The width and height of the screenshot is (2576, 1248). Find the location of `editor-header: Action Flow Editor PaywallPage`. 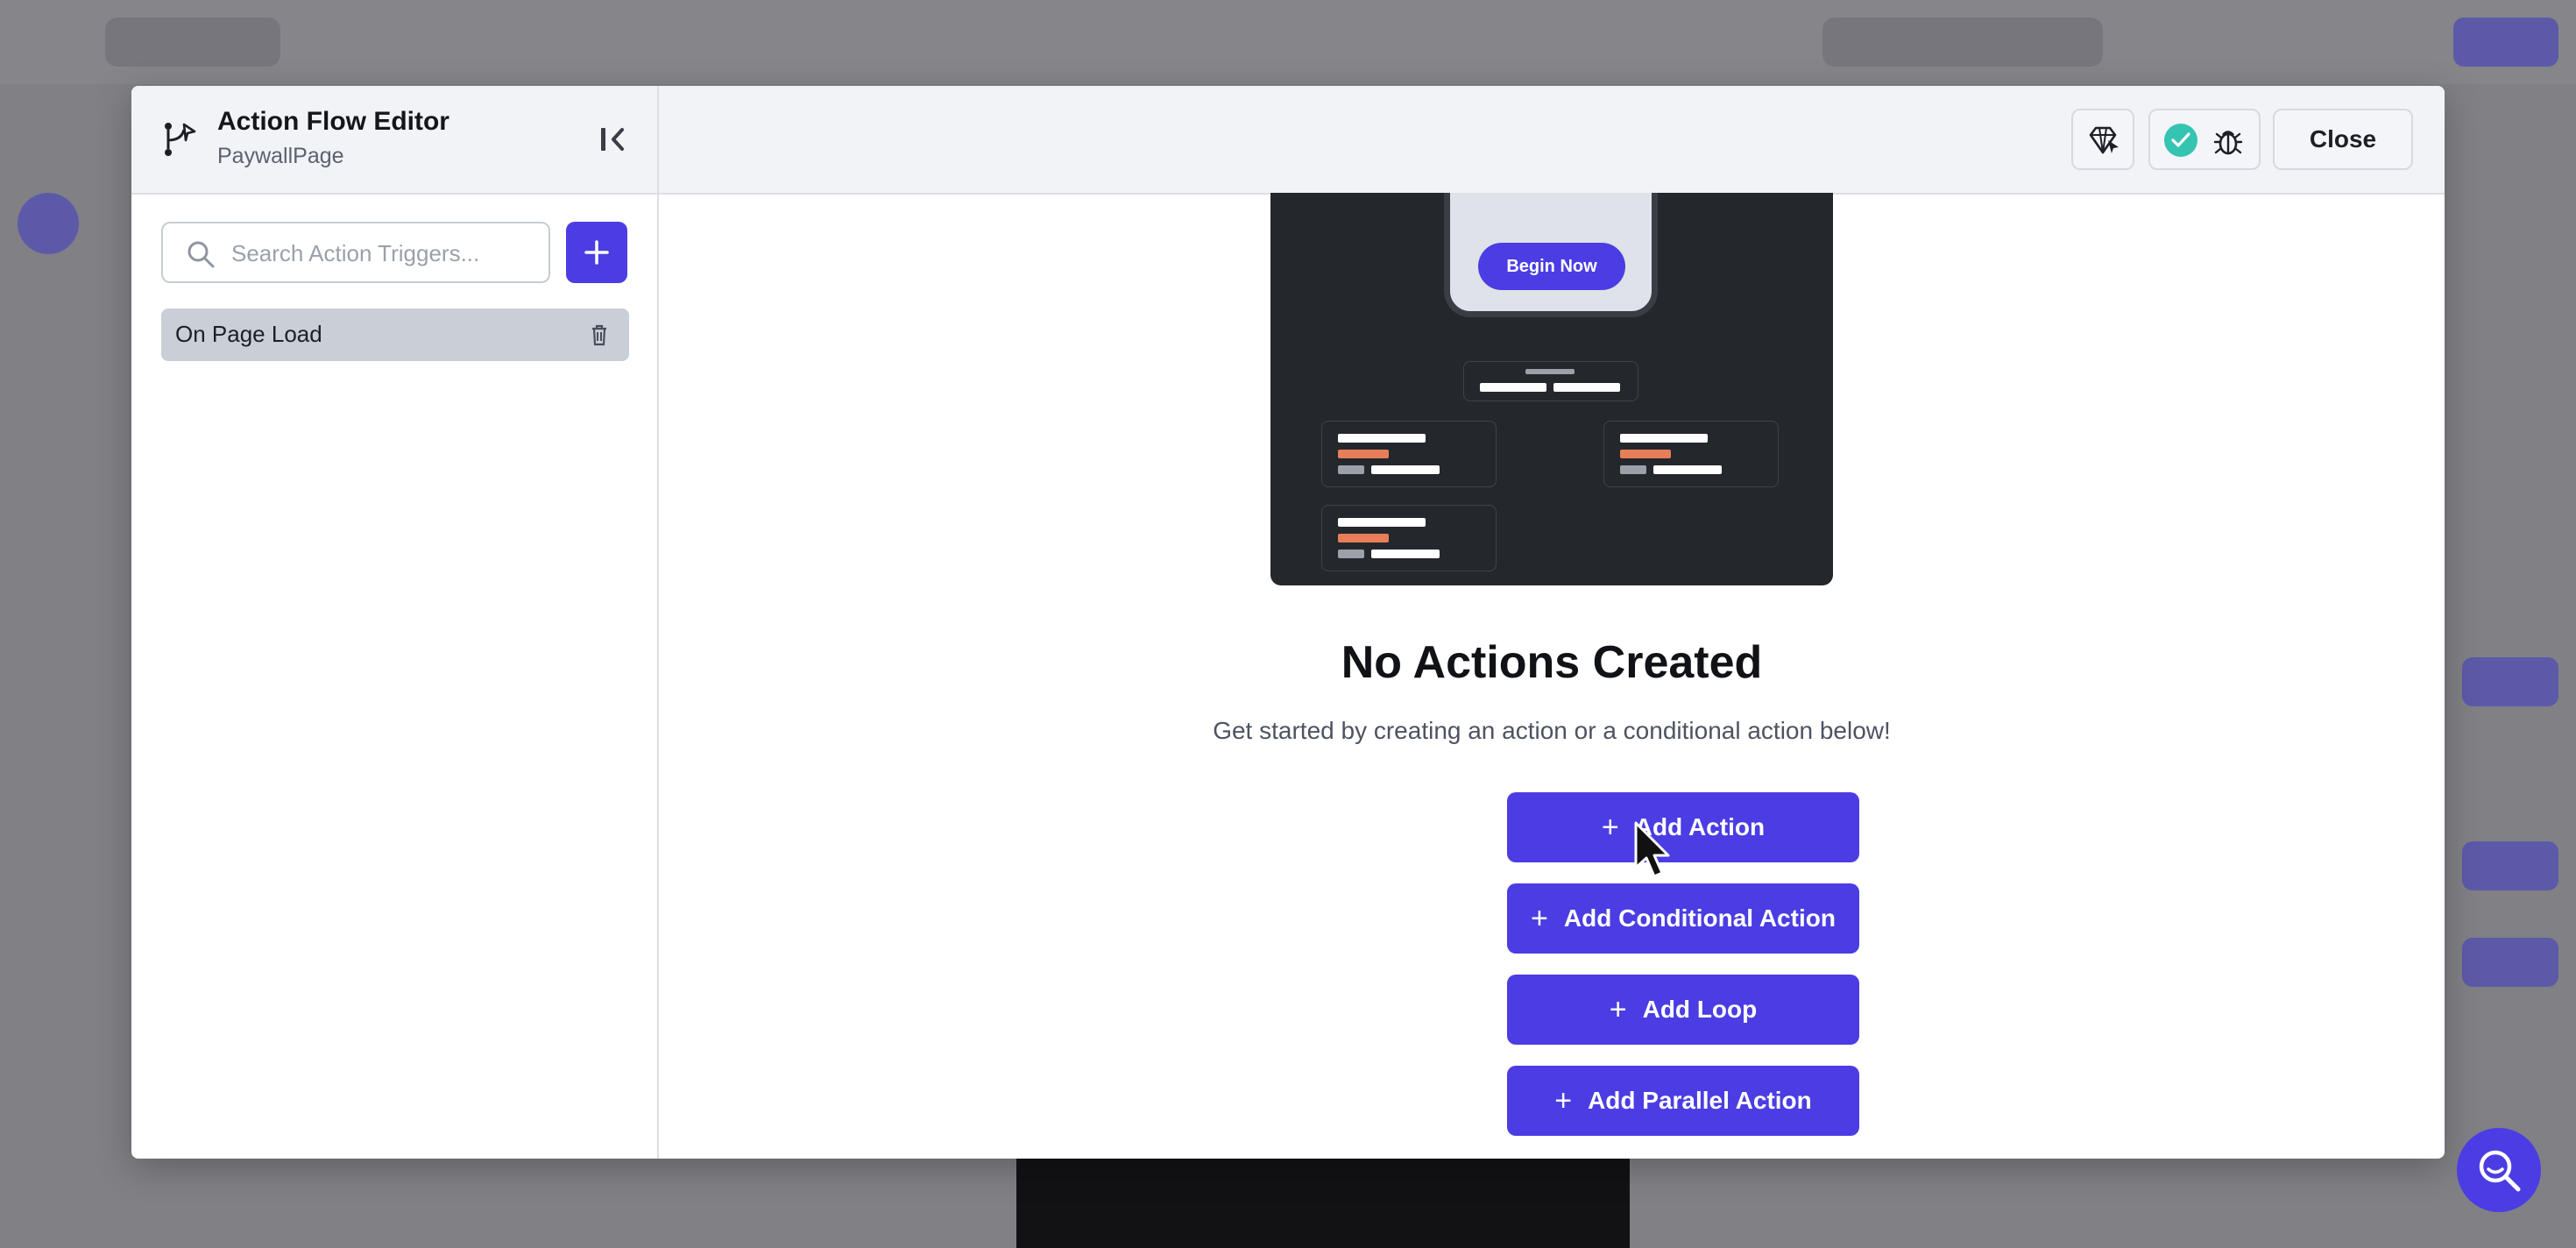

editor-header: Action Flow Editor PaywallPage is located at coordinates (394, 140).